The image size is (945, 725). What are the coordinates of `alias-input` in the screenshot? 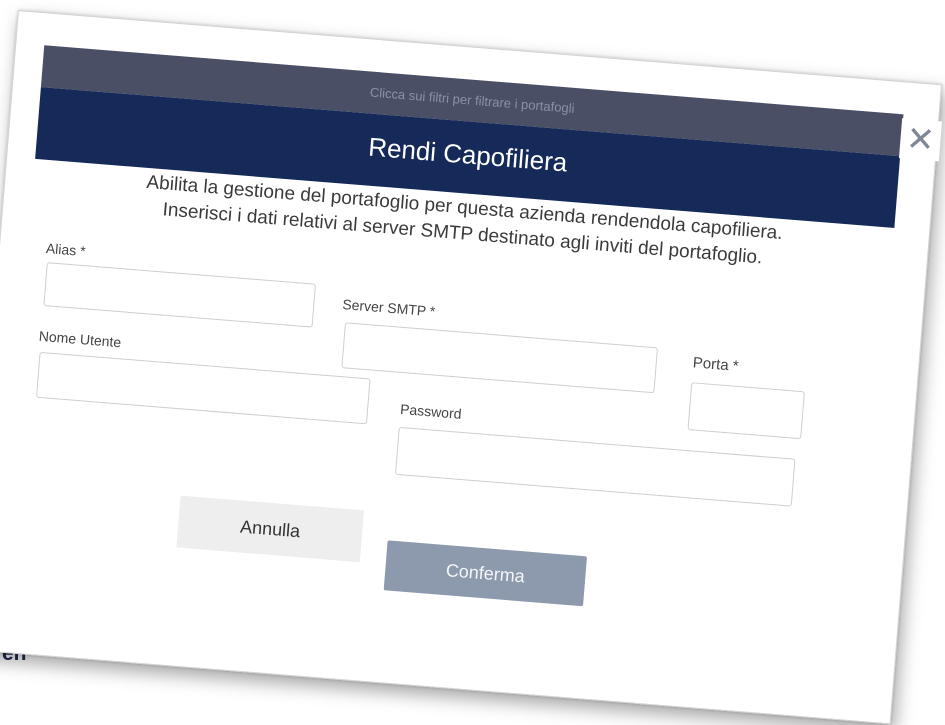 It's located at (180, 295).